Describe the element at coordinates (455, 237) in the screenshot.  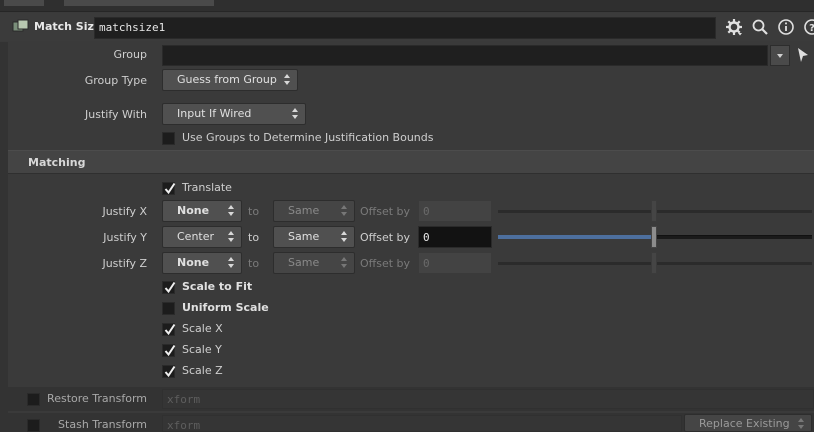
I see `offset-y-field: 0` at that location.